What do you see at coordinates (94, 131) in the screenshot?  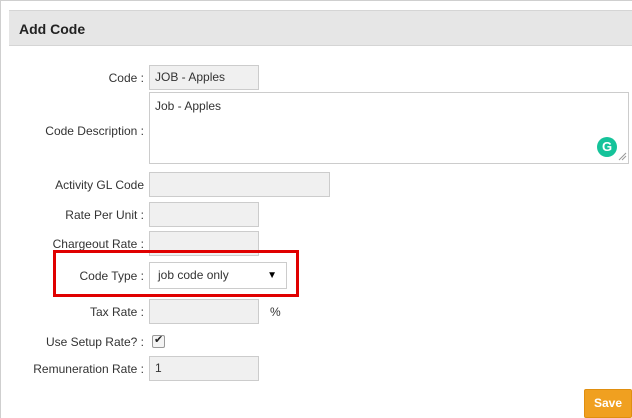 I see `code-description-label: Code Description :` at bounding box center [94, 131].